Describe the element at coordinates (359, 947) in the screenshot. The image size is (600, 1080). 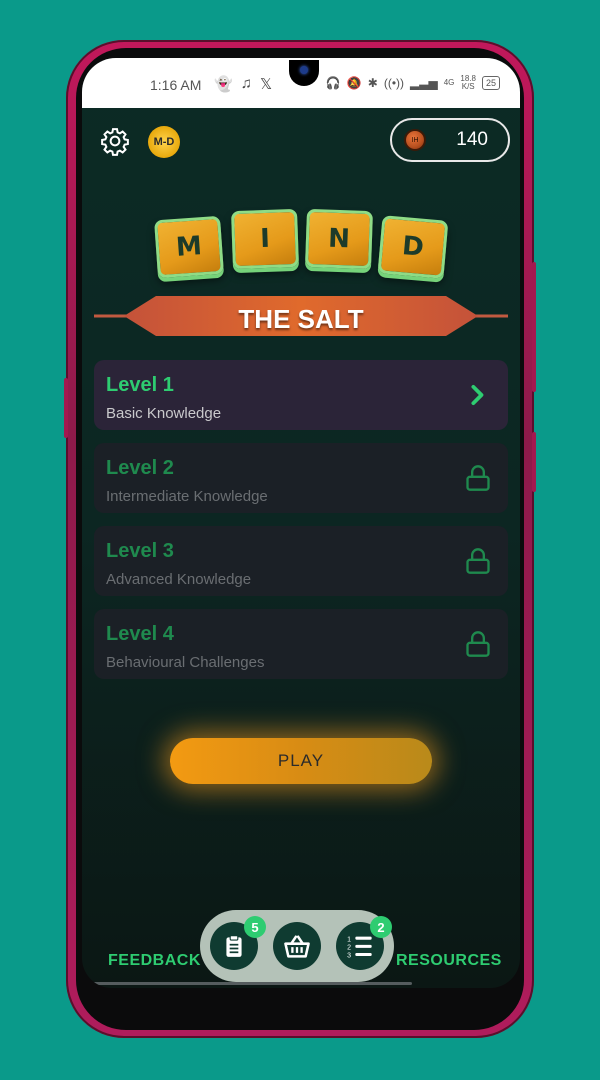
I see `numbered-list-icon: 1 2 3` at that location.